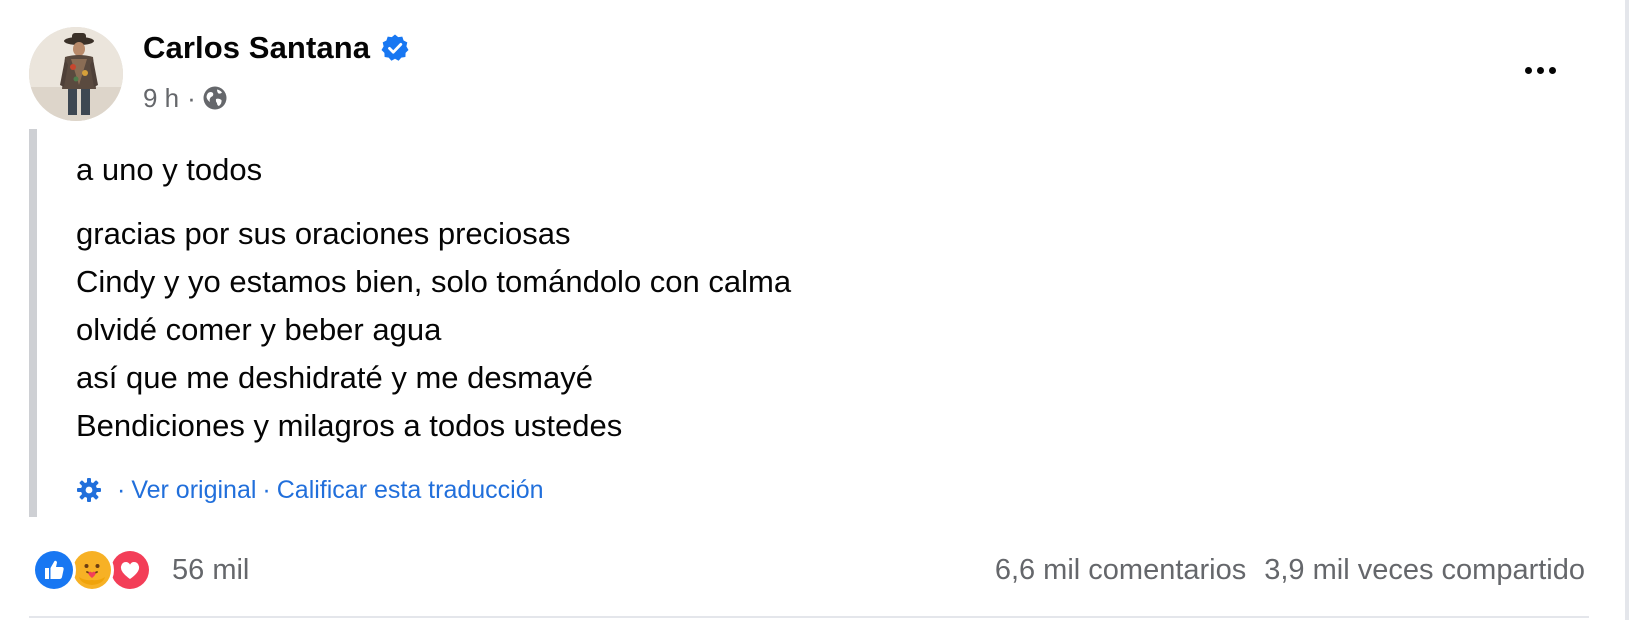  Describe the element at coordinates (161, 98) in the screenshot. I see `post-timestamp: 9 h` at that location.